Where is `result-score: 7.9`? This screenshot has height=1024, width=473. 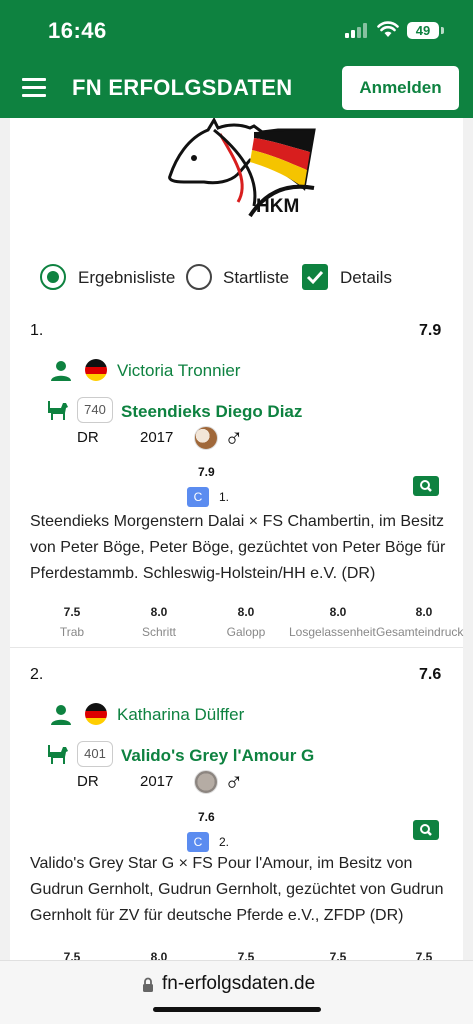 result-score: 7.9 is located at coordinates (430, 330).